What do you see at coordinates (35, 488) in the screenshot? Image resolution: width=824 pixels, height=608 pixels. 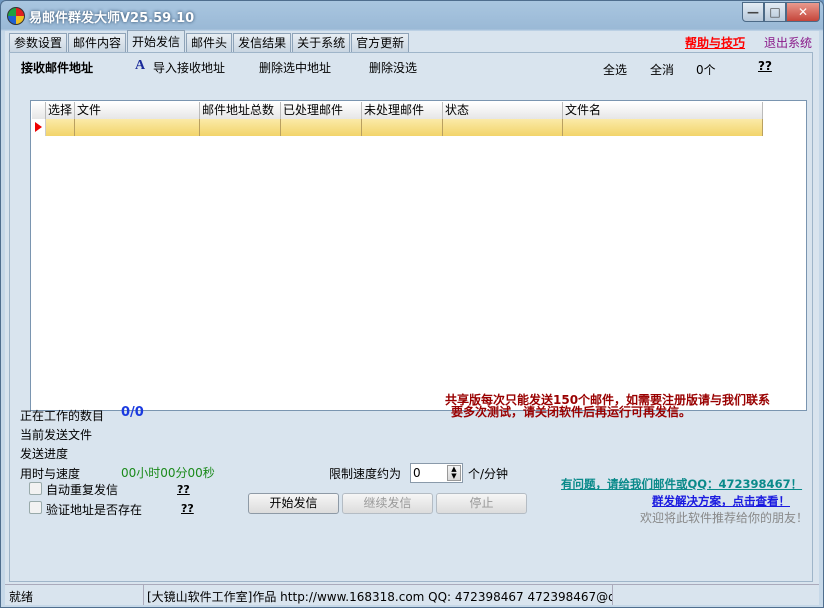 I see `auto-repeat-checkbox` at bounding box center [35, 488].